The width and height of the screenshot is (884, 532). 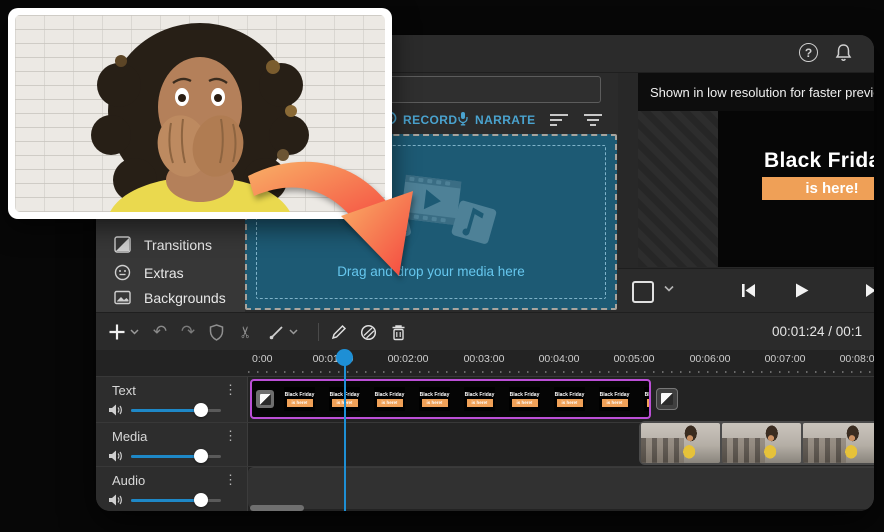 What do you see at coordinates (420, 119) in the screenshot?
I see `record-button: RECORD` at bounding box center [420, 119].